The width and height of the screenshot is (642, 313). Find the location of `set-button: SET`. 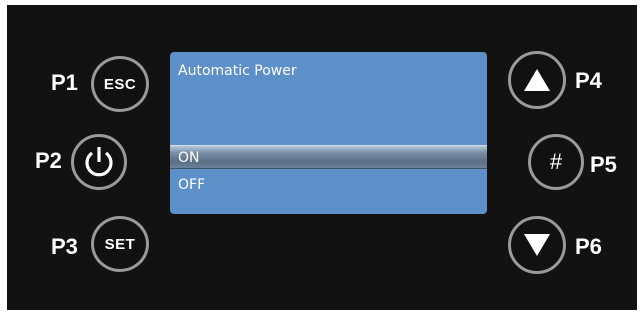

set-button: SET is located at coordinates (120, 244).